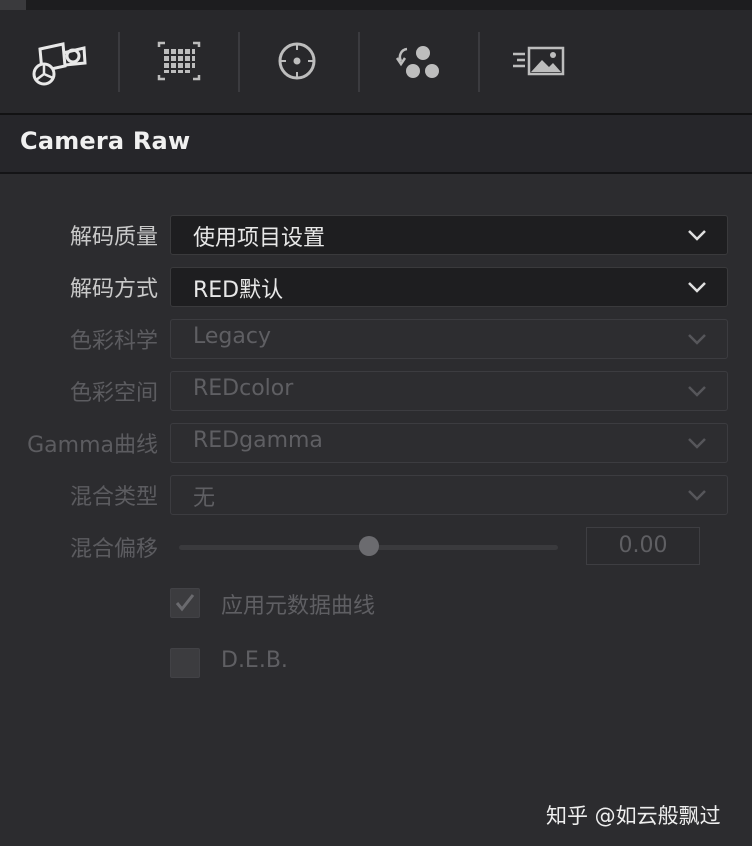  What do you see at coordinates (59, 64) in the screenshot?
I see `camera-raw-icon` at bounding box center [59, 64].